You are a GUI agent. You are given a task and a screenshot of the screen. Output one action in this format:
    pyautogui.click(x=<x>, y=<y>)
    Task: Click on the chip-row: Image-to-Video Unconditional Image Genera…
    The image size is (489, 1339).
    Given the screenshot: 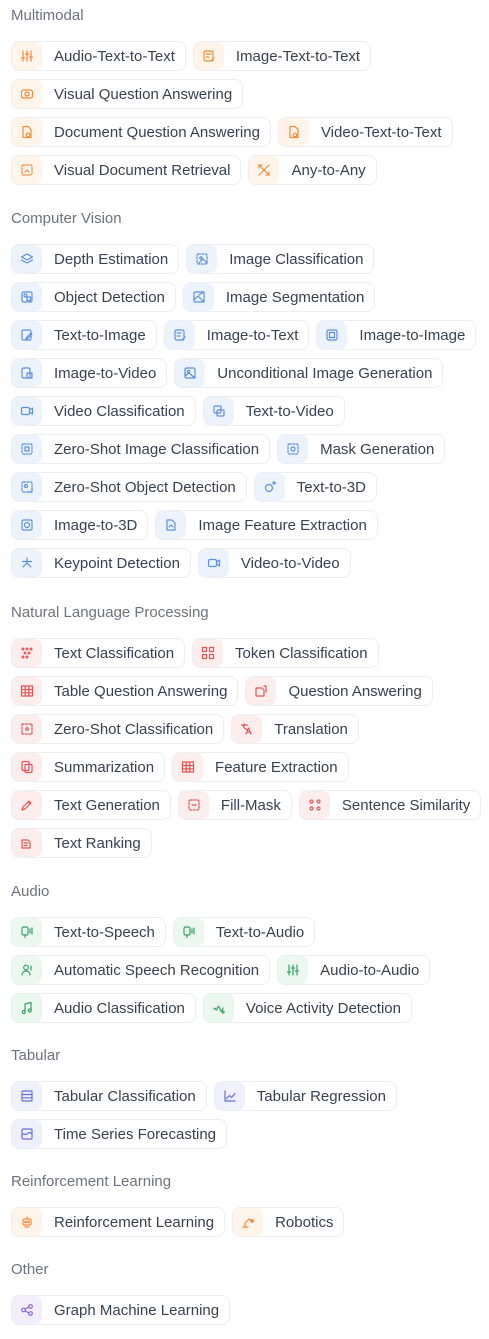 What is the action you would take?
    pyautogui.click(x=243, y=374)
    